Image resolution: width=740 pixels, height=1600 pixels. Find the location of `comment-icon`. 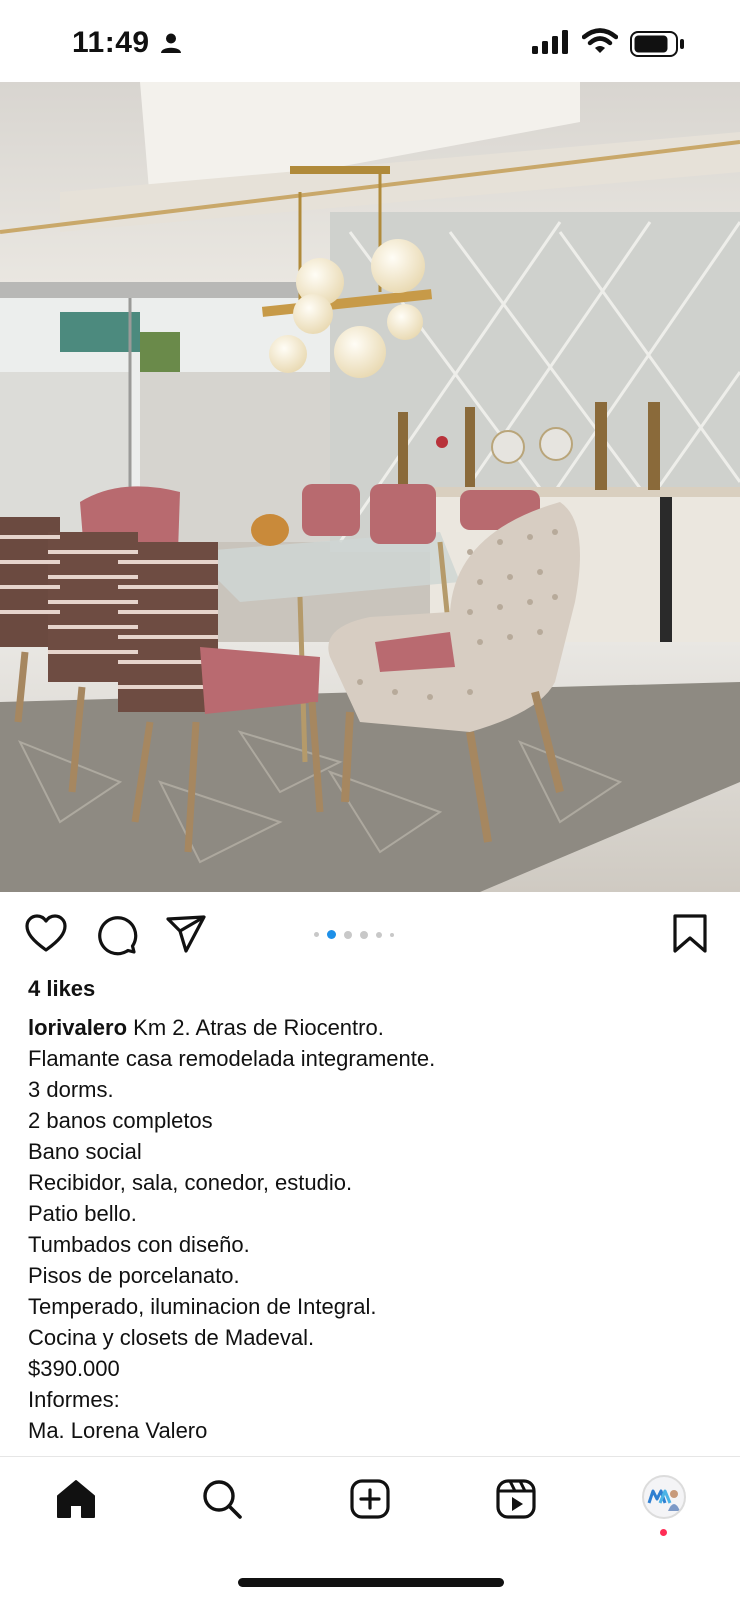

comment-icon is located at coordinates (116, 934).